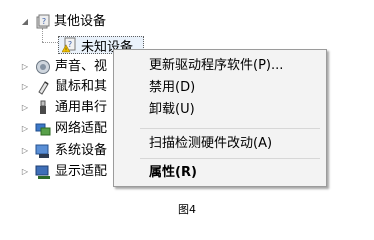 Image resolution: width=374 pixels, height=240 pixels. What do you see at coordinates (43, 151) in the screenshot?
I see `system-device-icon` at bounding box center [43, 151].